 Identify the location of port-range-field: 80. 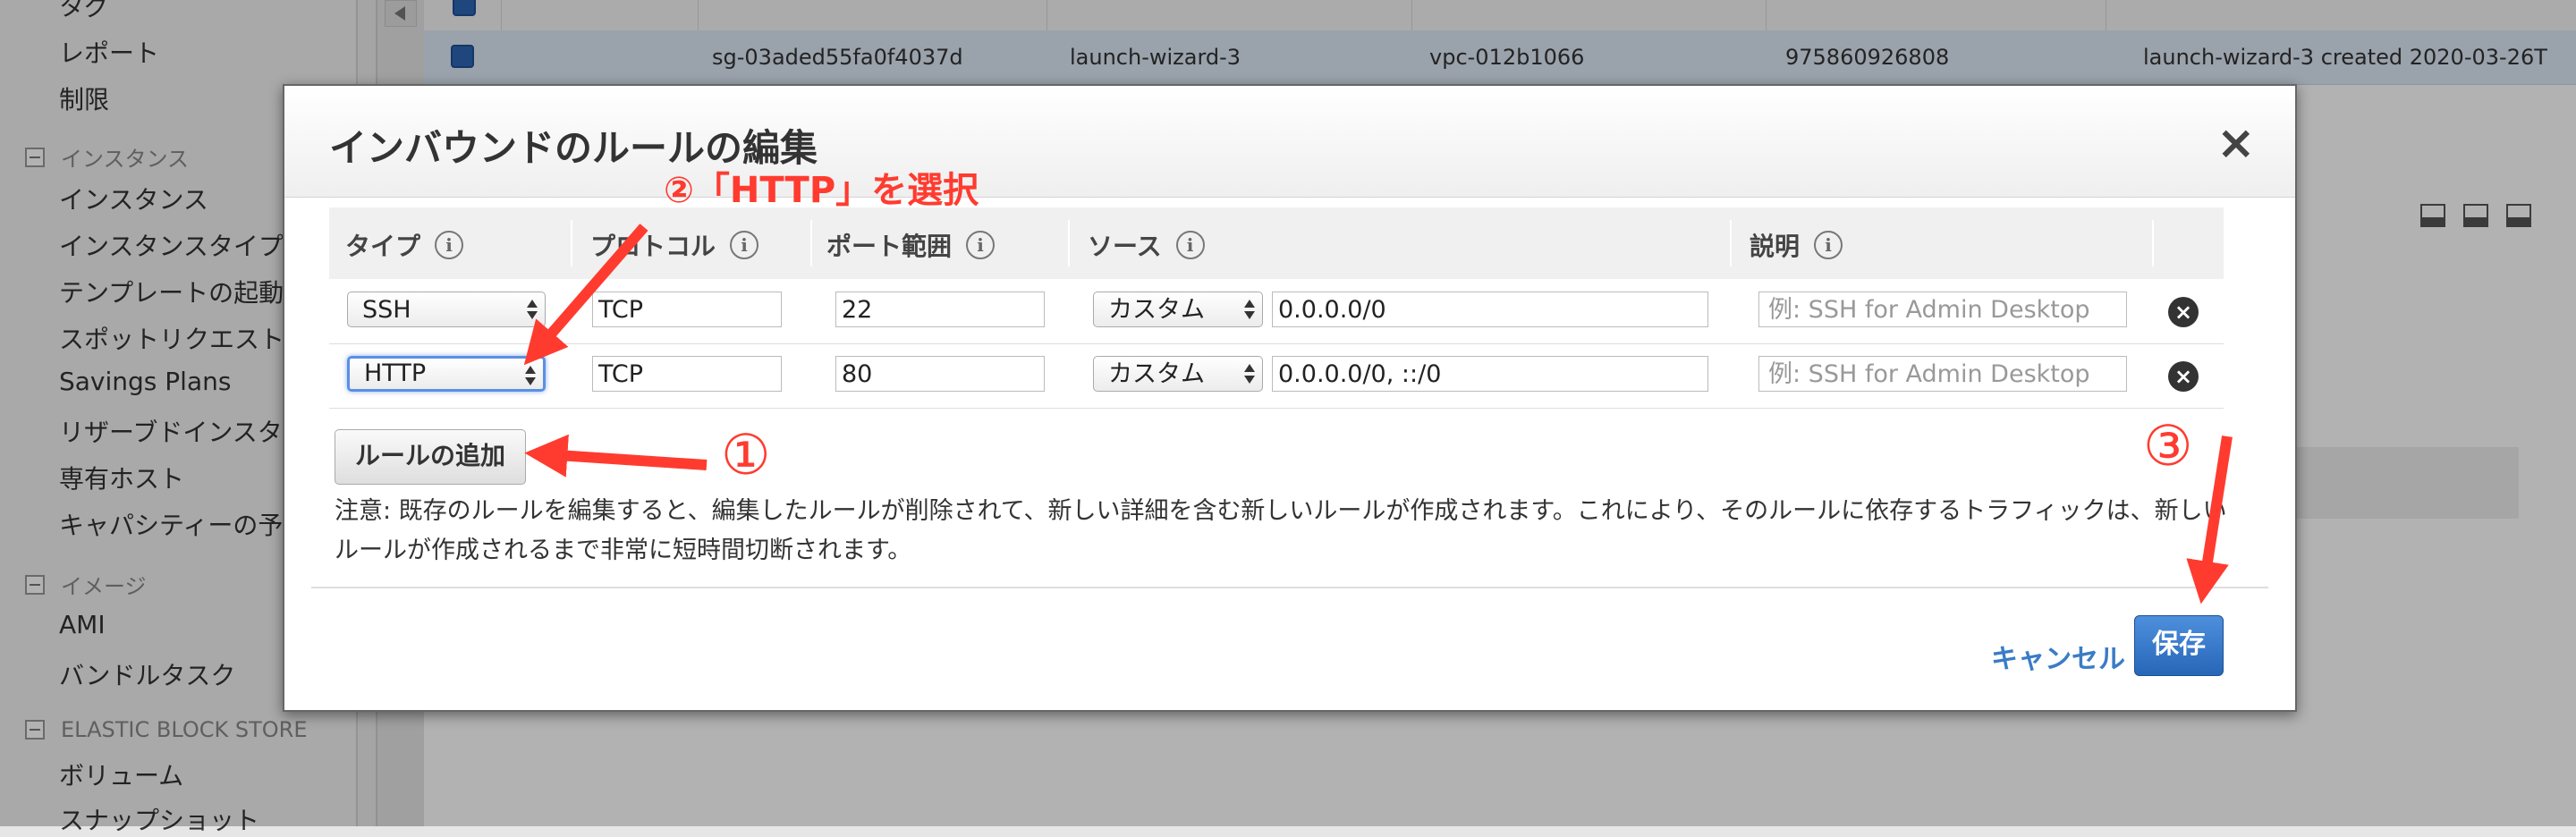
(940, 374).